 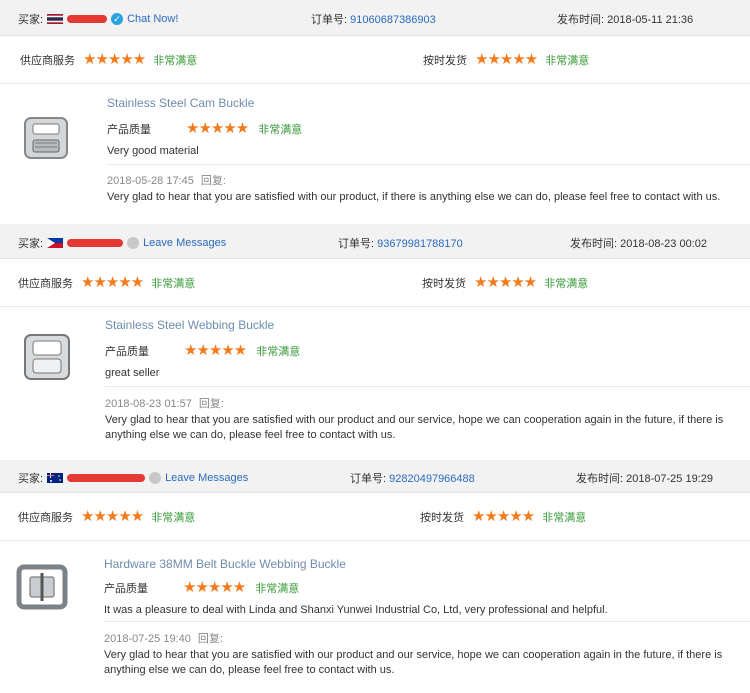 I want to click on webbing-buckle-image, so click(x=47, y=356).